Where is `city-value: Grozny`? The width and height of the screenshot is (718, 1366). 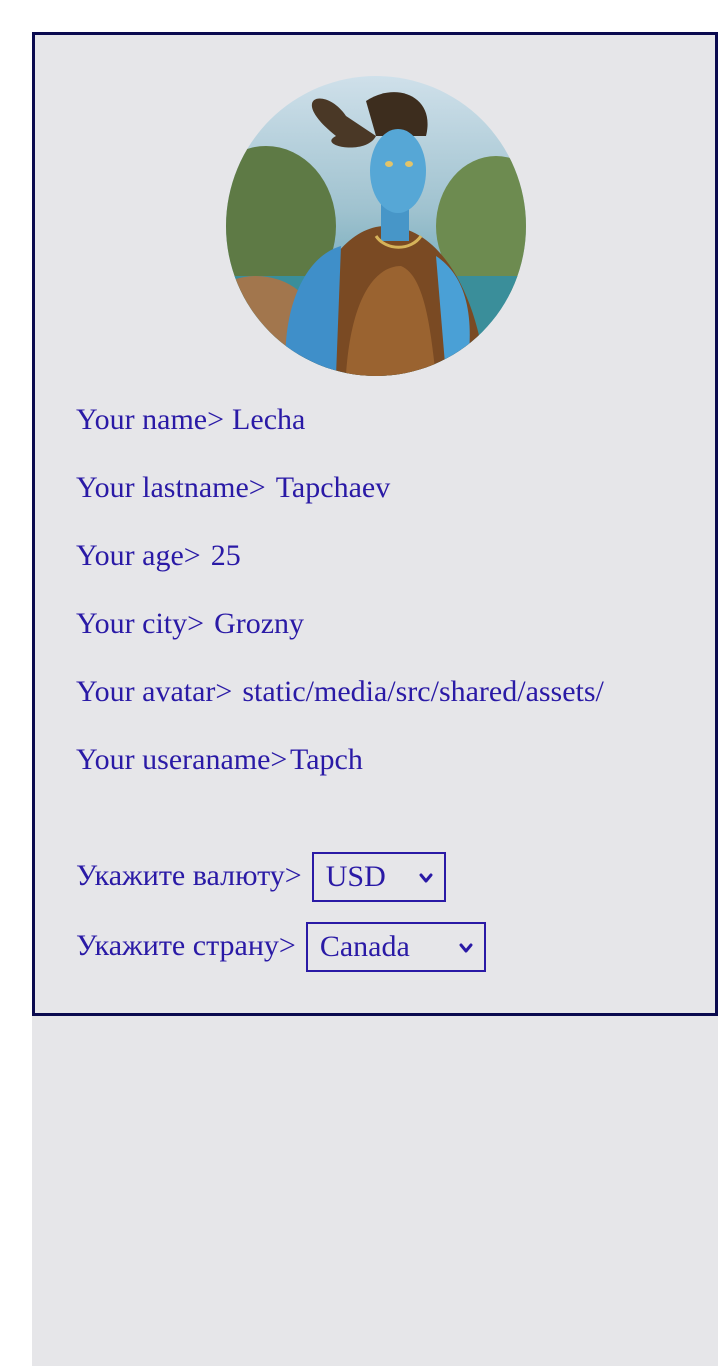 city-value: Grozny is located at coordinates (259, 623).